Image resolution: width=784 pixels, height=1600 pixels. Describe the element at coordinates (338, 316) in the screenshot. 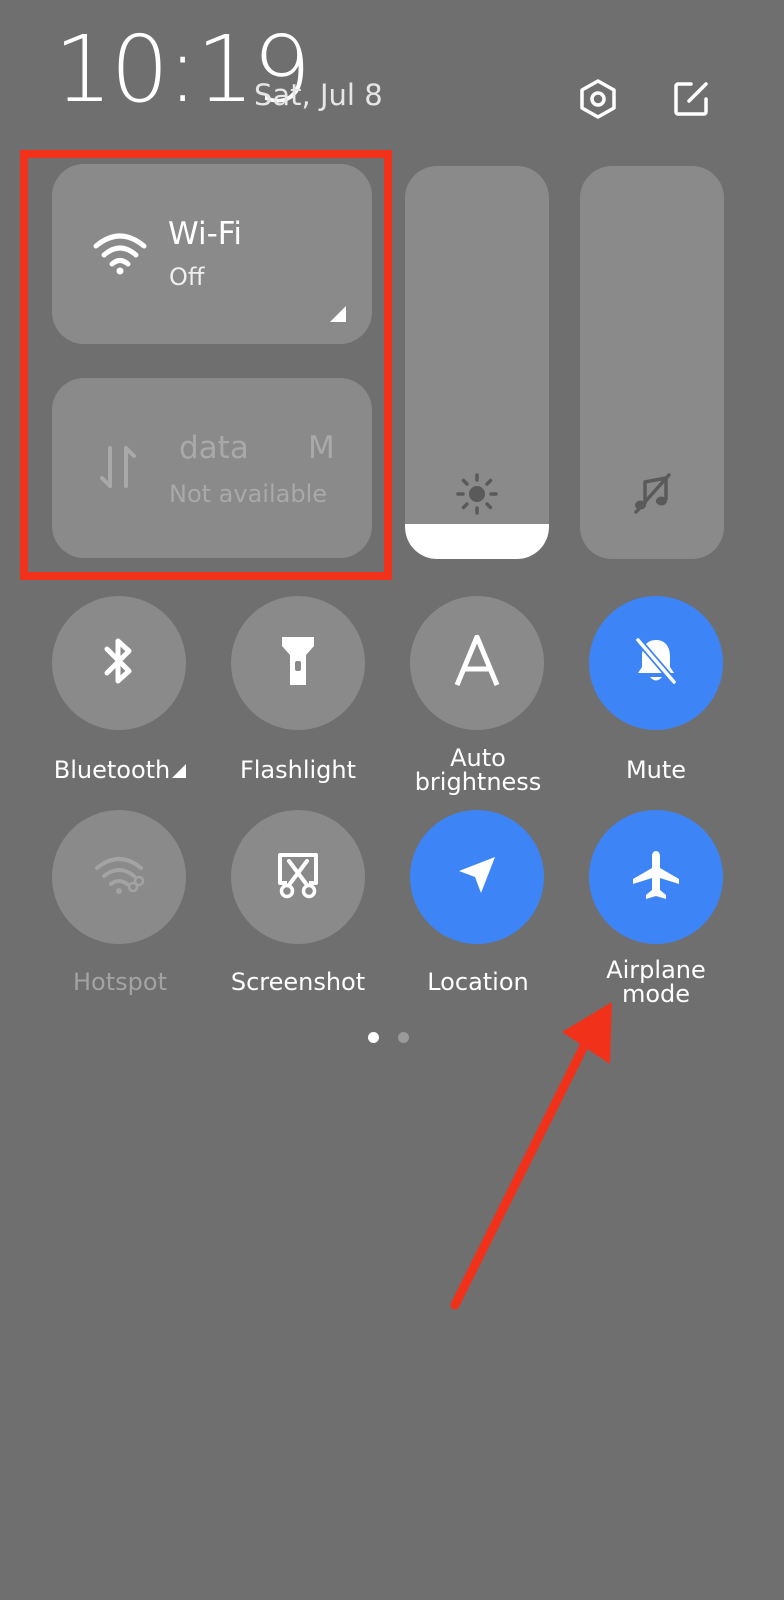

I see `expand-corner-icon` at that location.